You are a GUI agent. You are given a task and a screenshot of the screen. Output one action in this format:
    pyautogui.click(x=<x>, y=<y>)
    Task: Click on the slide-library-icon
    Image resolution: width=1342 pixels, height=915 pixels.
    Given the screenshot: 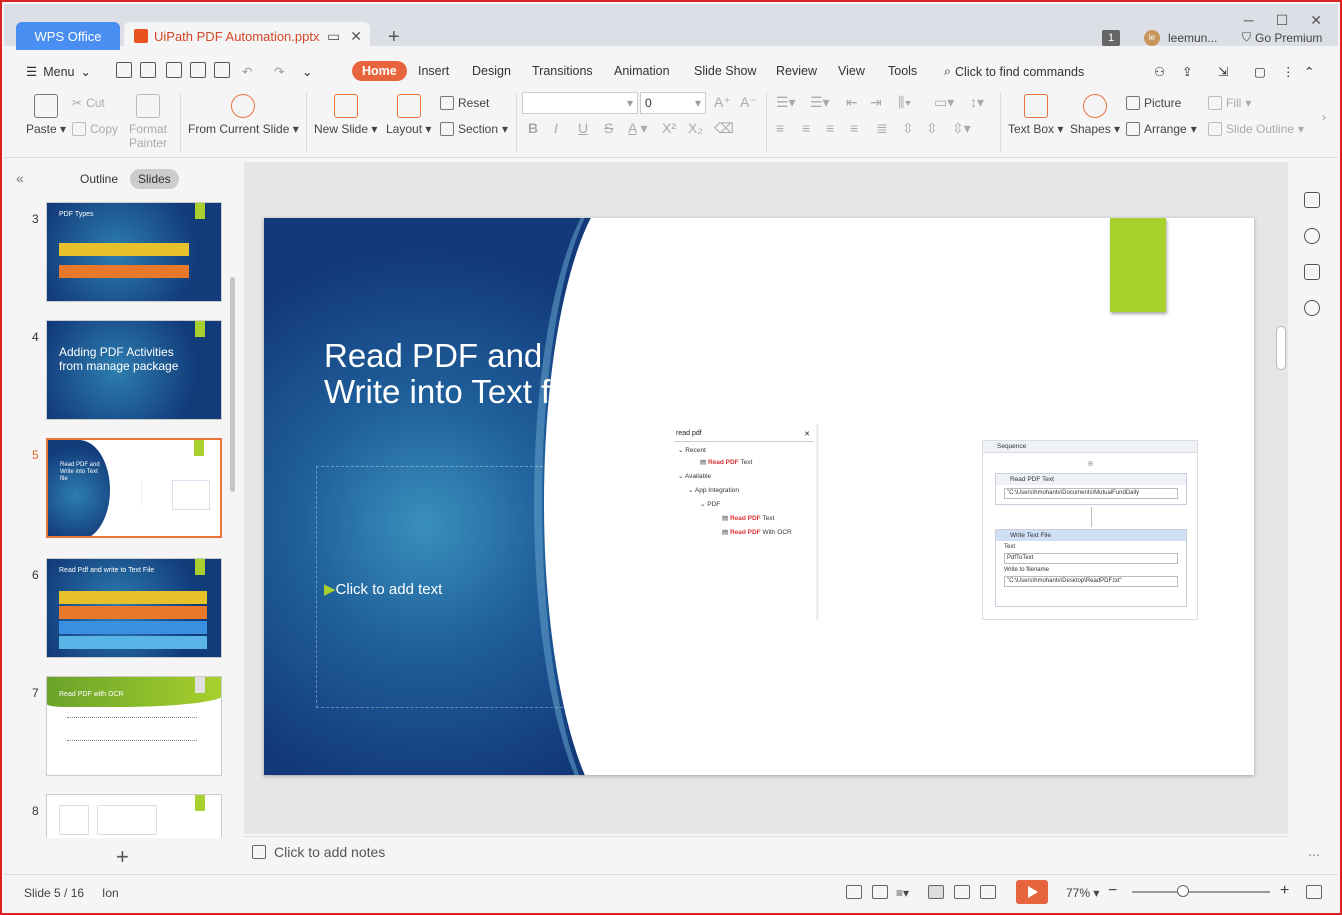 What is the action you would take?
    pyautogui.click(x=1312, y=200)
    